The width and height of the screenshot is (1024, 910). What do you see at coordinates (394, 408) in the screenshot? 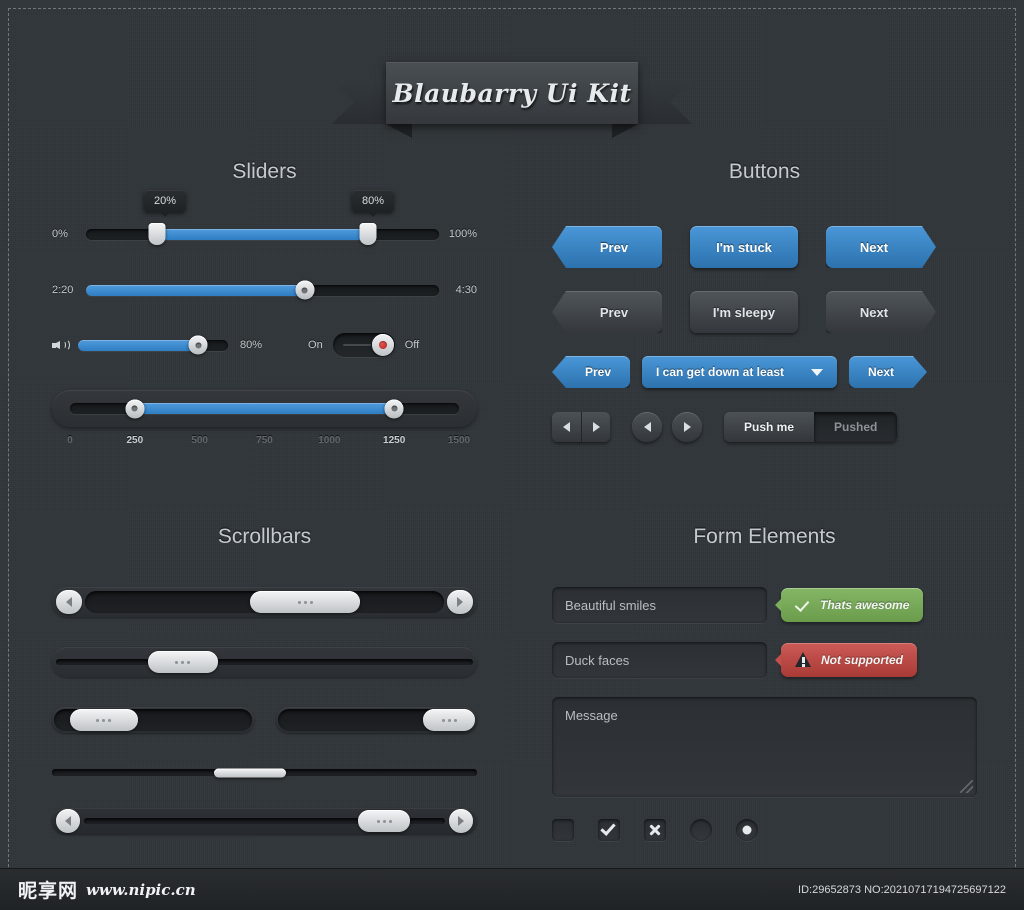
I see `scale-slider-handle-high` at bounding box center [394, 408].